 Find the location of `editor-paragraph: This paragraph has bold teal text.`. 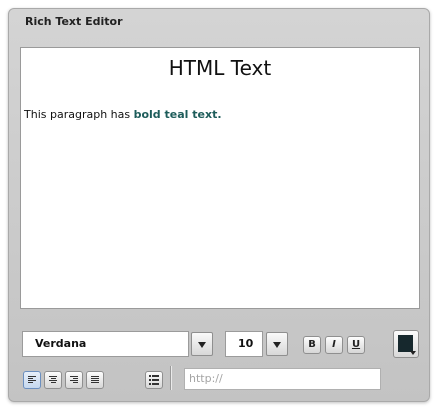

editor-paragraph: This paragraph has bold teal text. is located at coordinates (123, 114).